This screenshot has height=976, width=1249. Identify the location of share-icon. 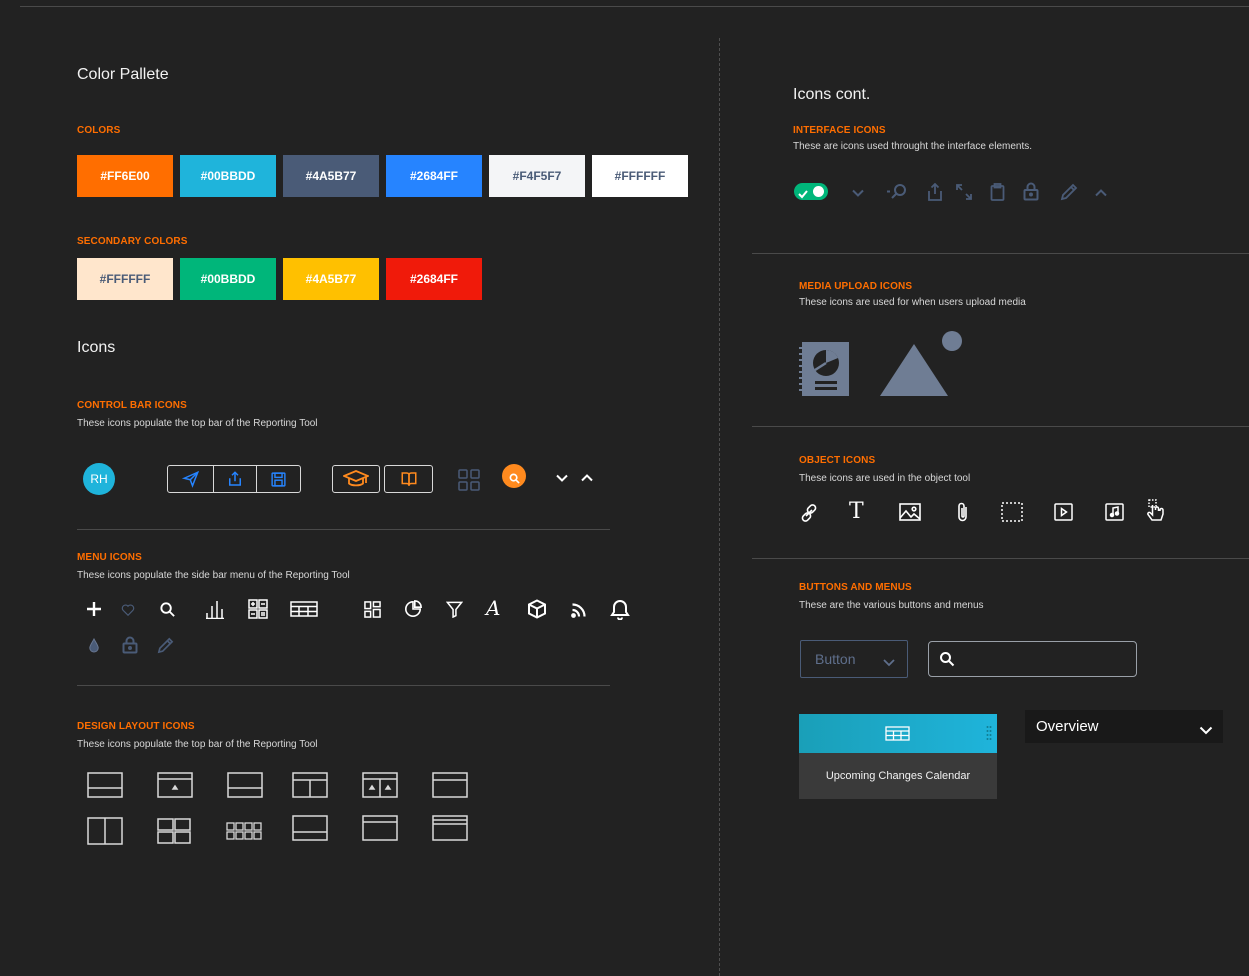
(935, 191).